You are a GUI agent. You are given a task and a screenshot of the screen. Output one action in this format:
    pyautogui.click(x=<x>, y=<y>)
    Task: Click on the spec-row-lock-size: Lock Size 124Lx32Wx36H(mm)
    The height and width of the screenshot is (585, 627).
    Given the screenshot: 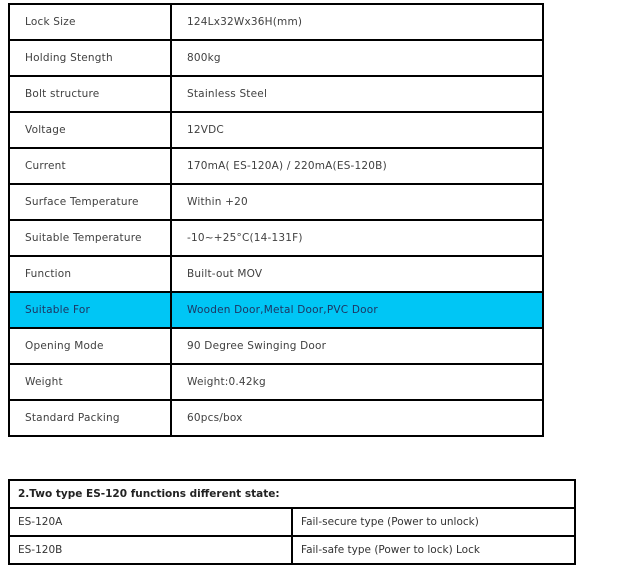 What is the action you would take?
    pyautogui.click(x=276, y=22)
    